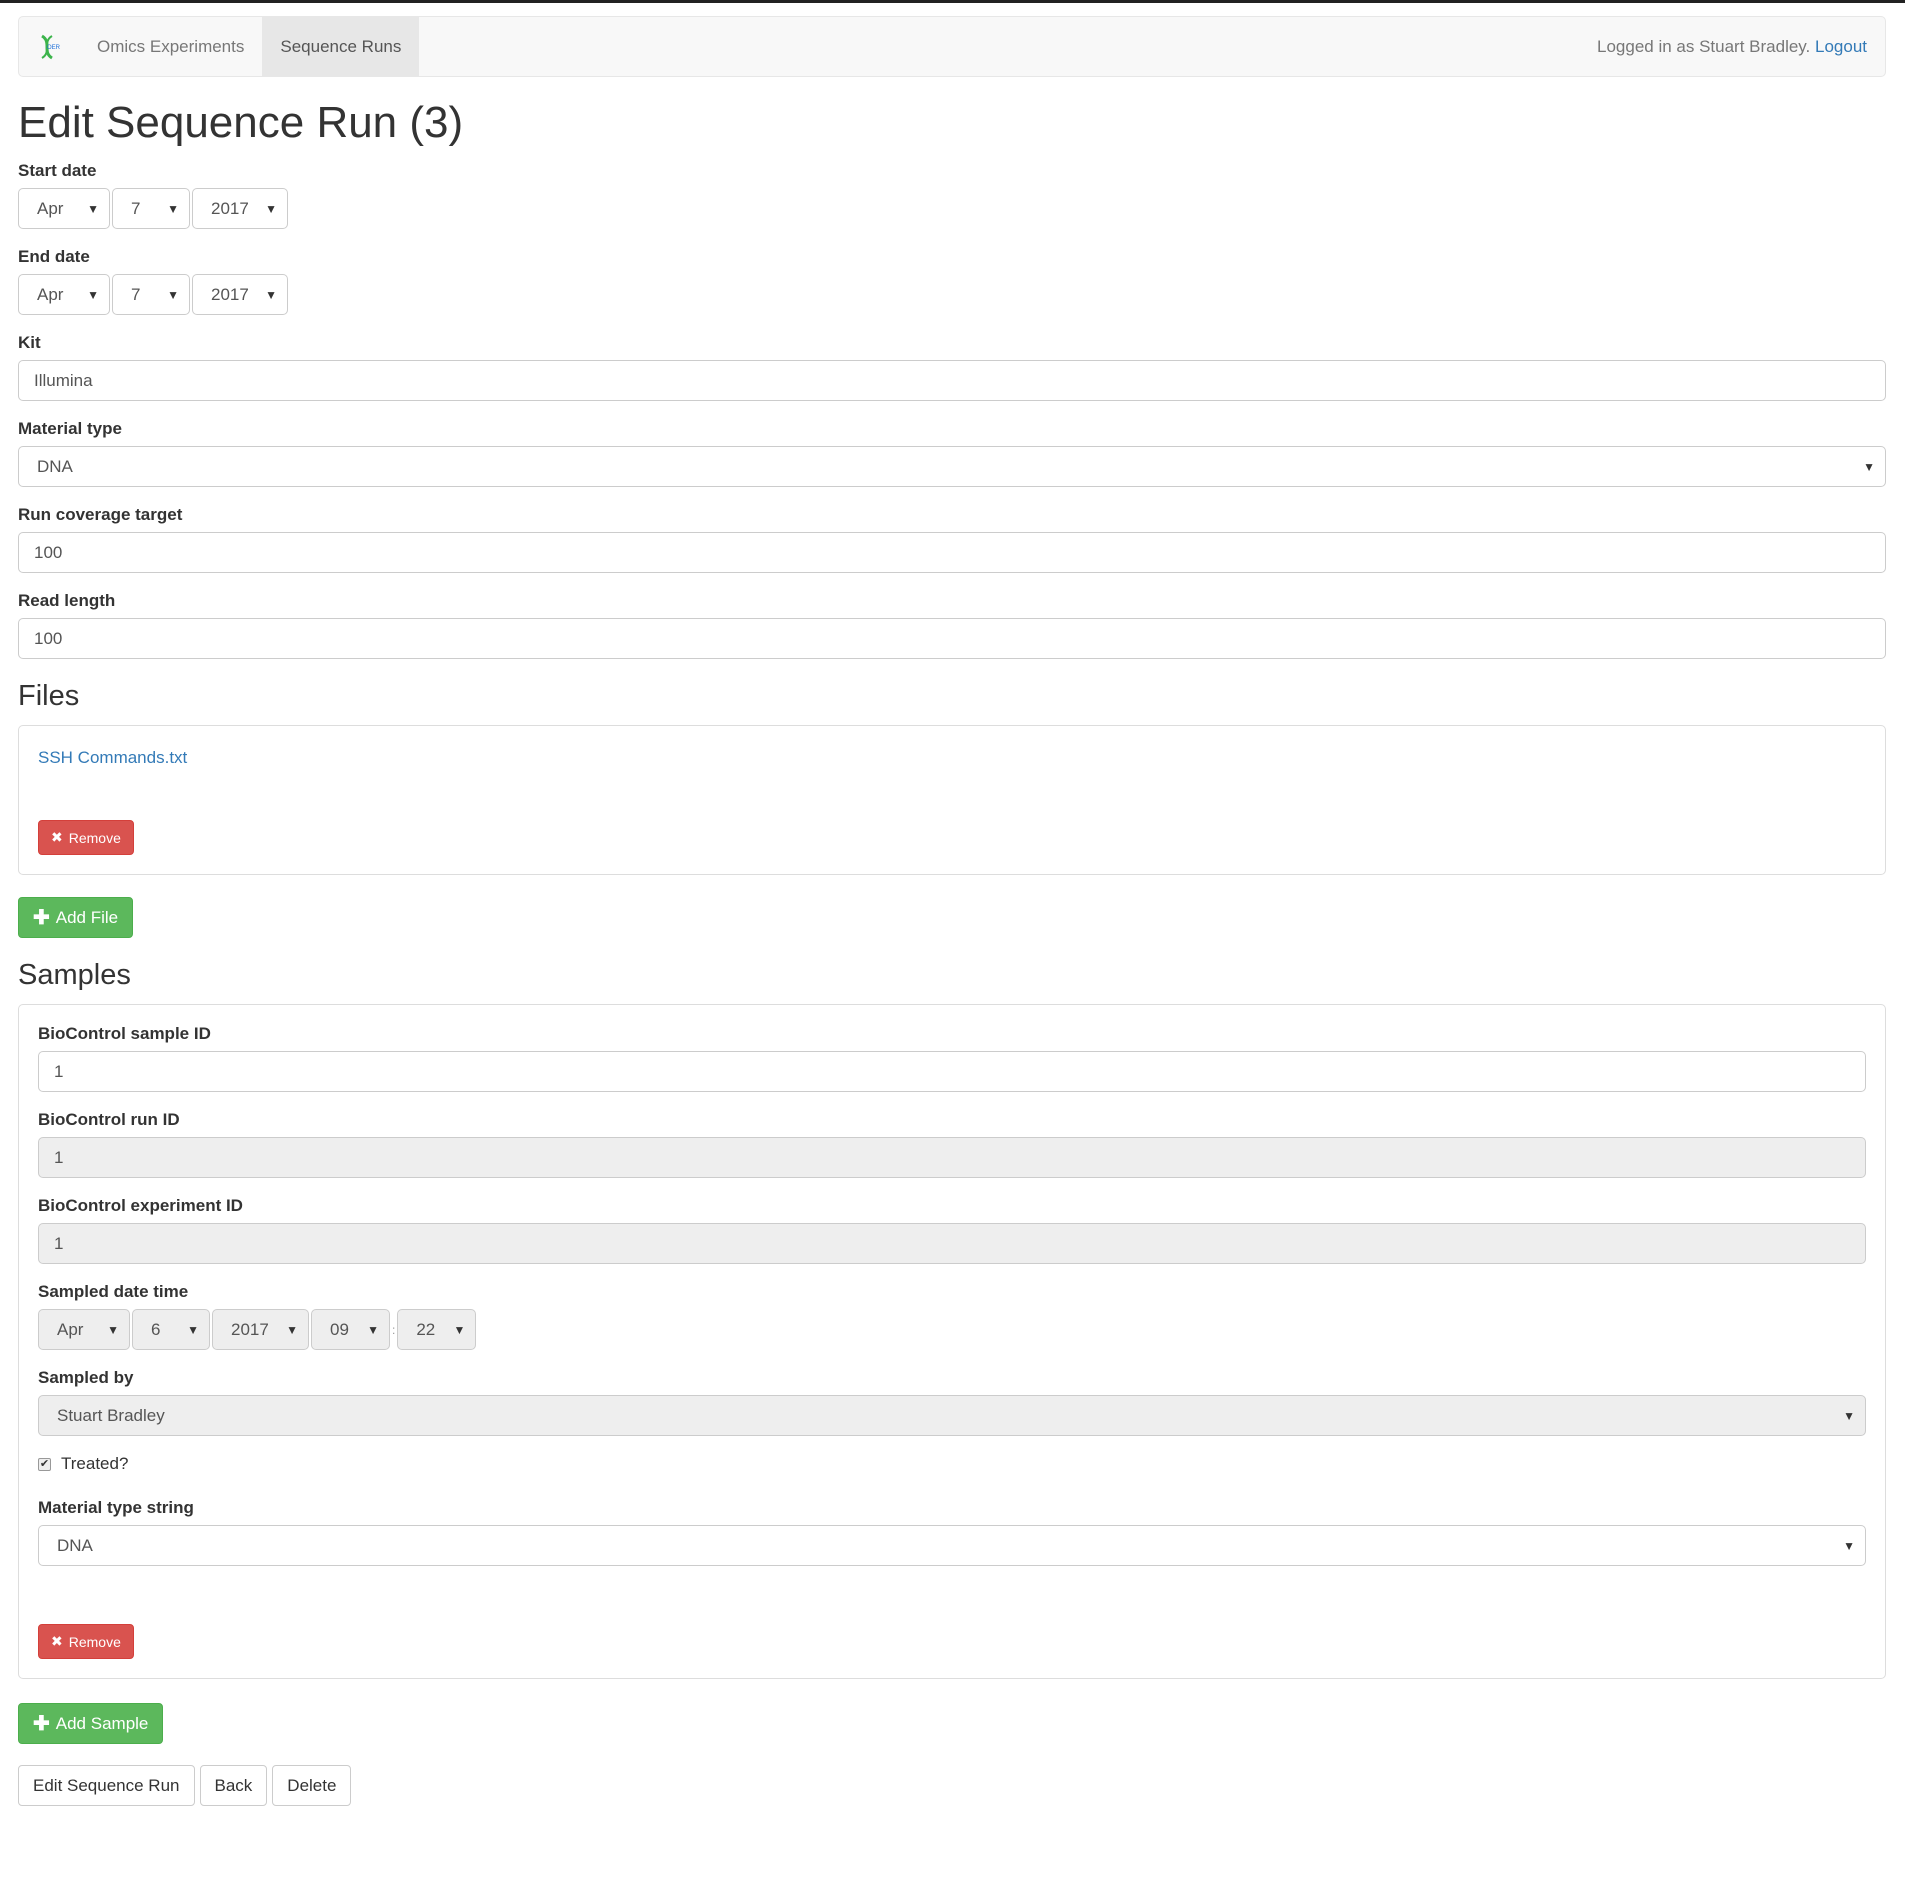  I want to click on value: 22, so click(426, 1329).